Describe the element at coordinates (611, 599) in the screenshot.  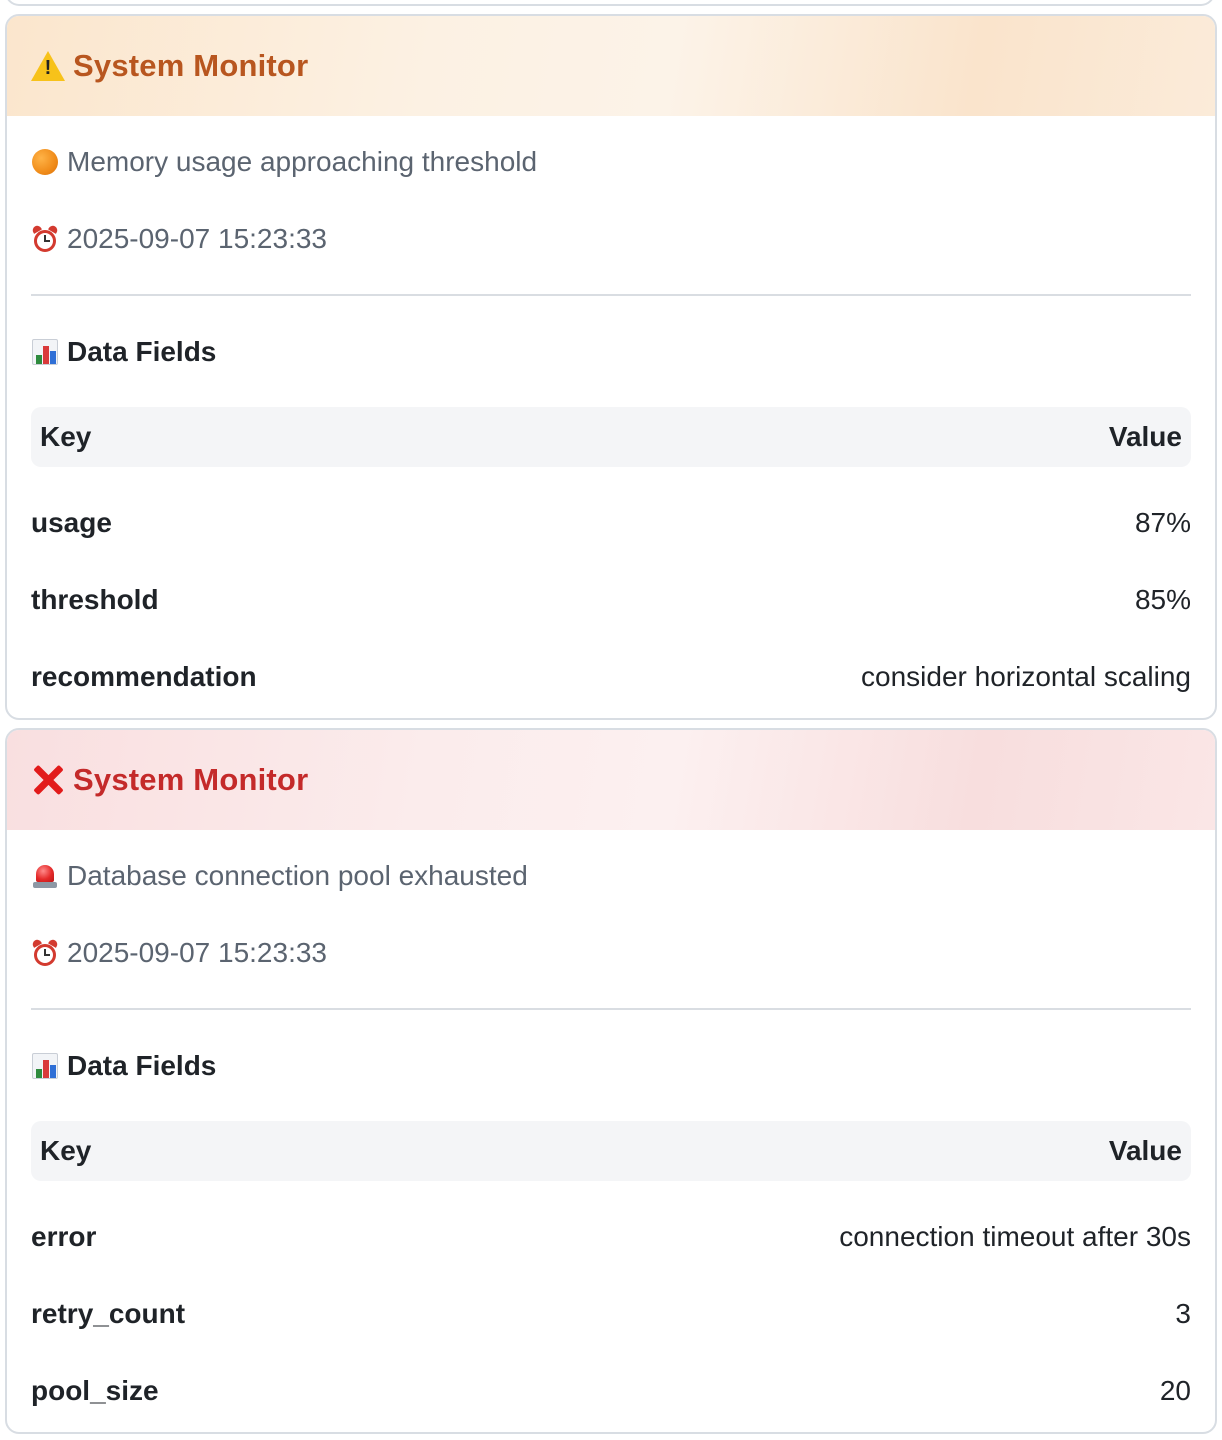
I see `table-row: threshold 85%` at that location.